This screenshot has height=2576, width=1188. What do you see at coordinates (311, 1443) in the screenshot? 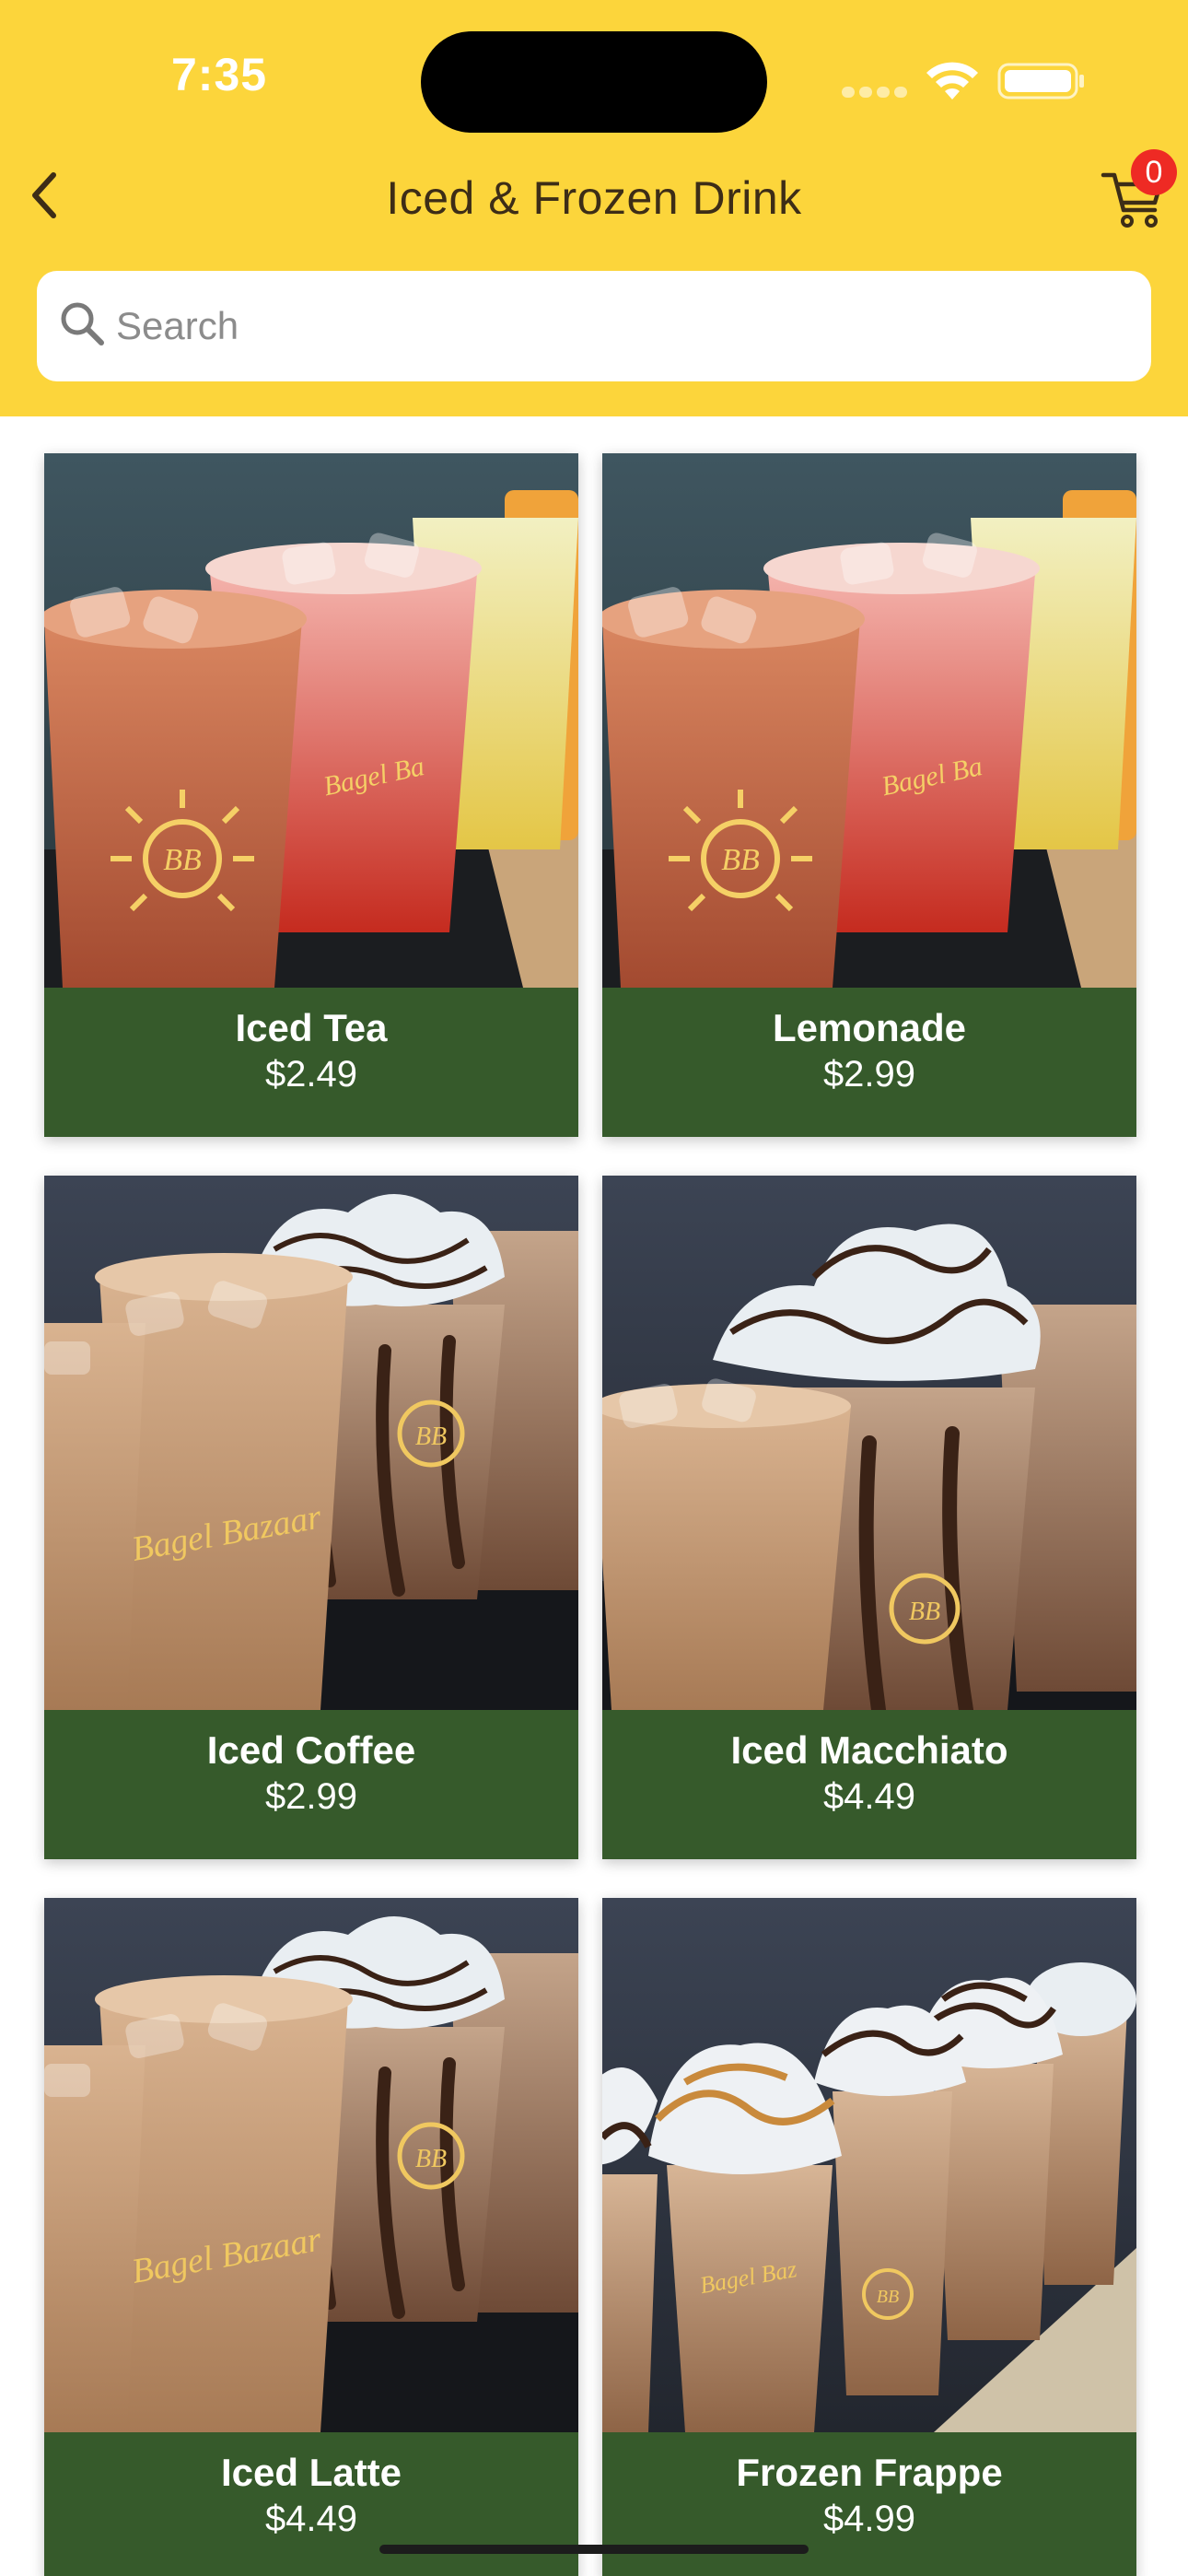
I see `iced-coffee-photo: Bagel Bazaar BB` at bounding box center [311, 1443].